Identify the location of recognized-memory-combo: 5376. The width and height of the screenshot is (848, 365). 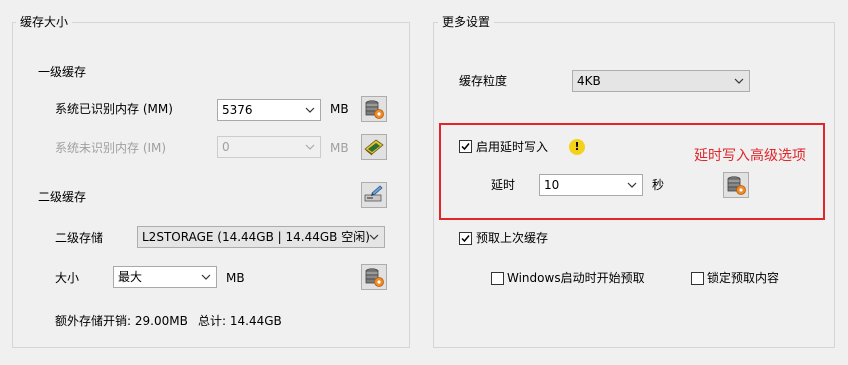
(269, 110).